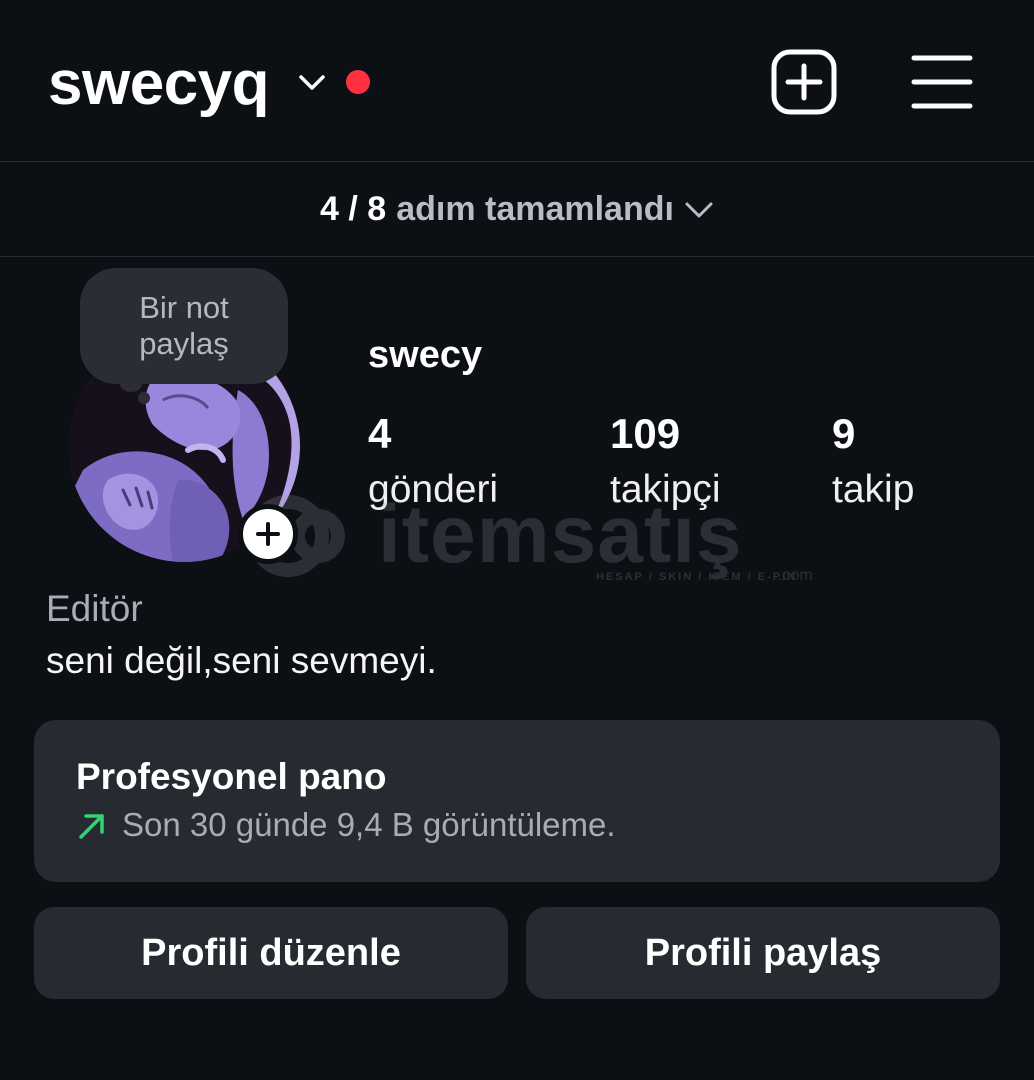  I want to click on plus-icon, so click(268, 534).